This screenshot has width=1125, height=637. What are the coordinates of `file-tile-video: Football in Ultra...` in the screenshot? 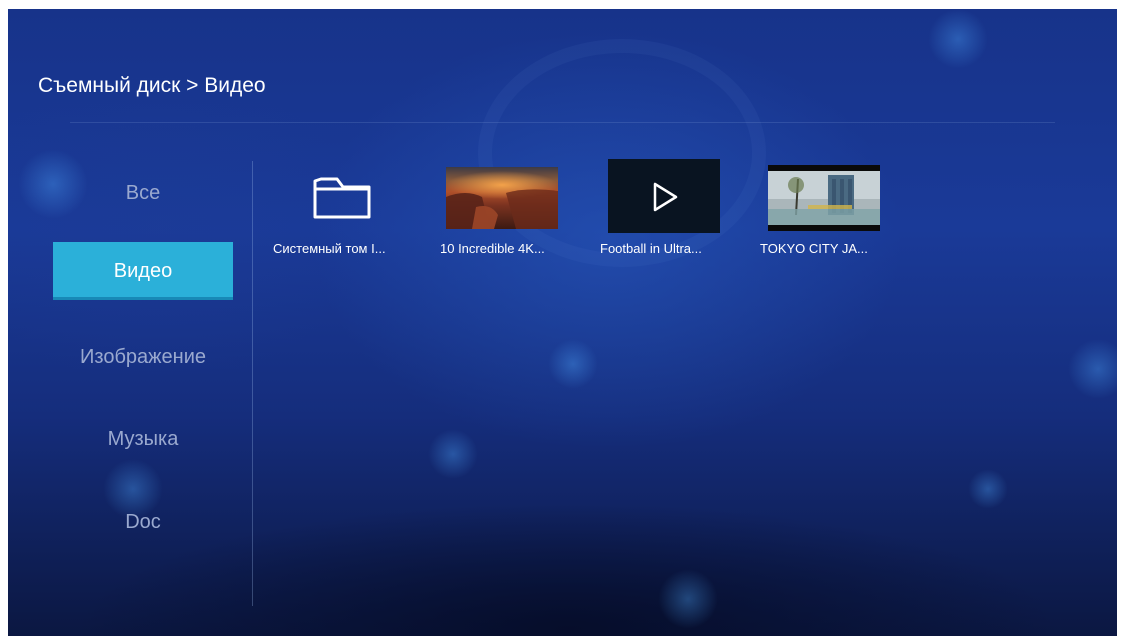 It's located at (660, 214).